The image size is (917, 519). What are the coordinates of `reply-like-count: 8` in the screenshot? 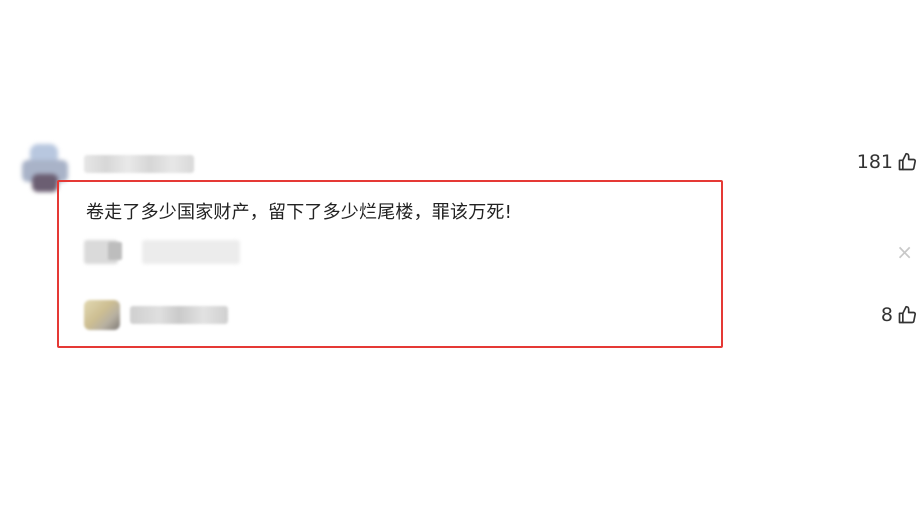 It's located at (886, 315).